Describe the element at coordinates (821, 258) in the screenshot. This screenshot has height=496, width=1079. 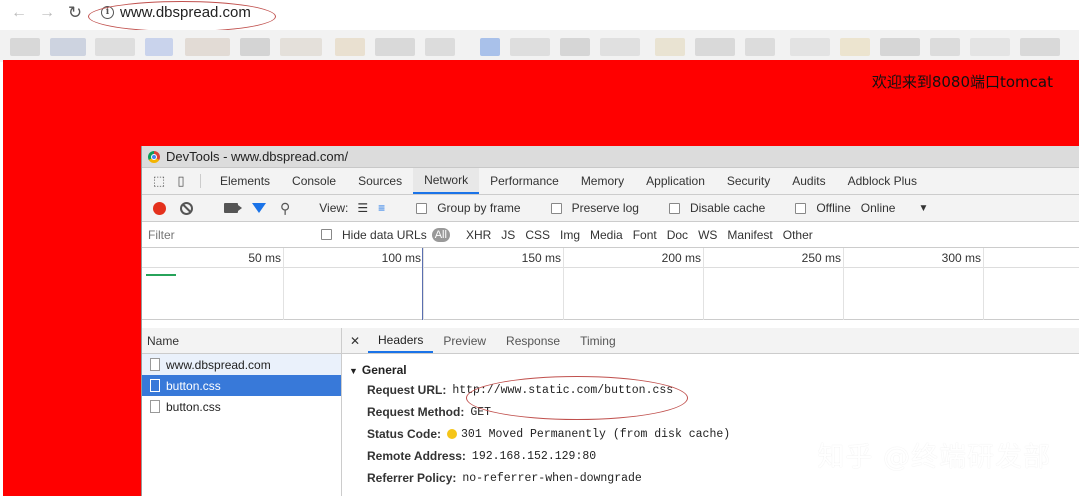
I see `tick-label: 250 ms` at that location.